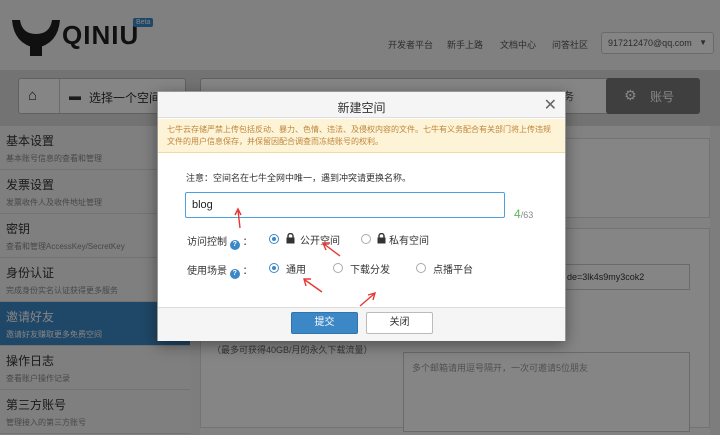 This screenshot has width=720, height=435. I want to click on char-max: /63, so click(527, 215).